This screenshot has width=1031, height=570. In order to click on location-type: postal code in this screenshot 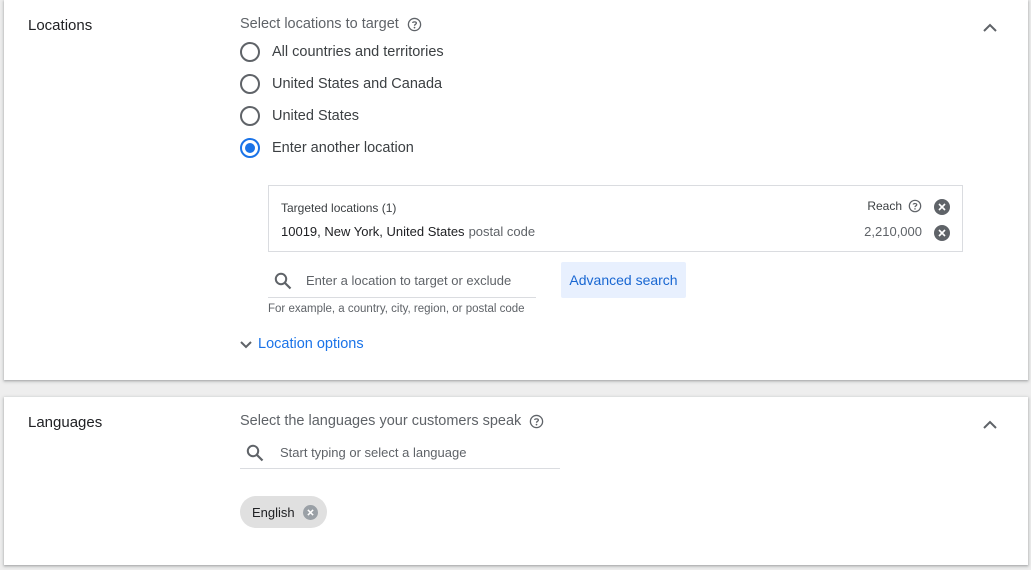, I will do `click(502, 231)`.